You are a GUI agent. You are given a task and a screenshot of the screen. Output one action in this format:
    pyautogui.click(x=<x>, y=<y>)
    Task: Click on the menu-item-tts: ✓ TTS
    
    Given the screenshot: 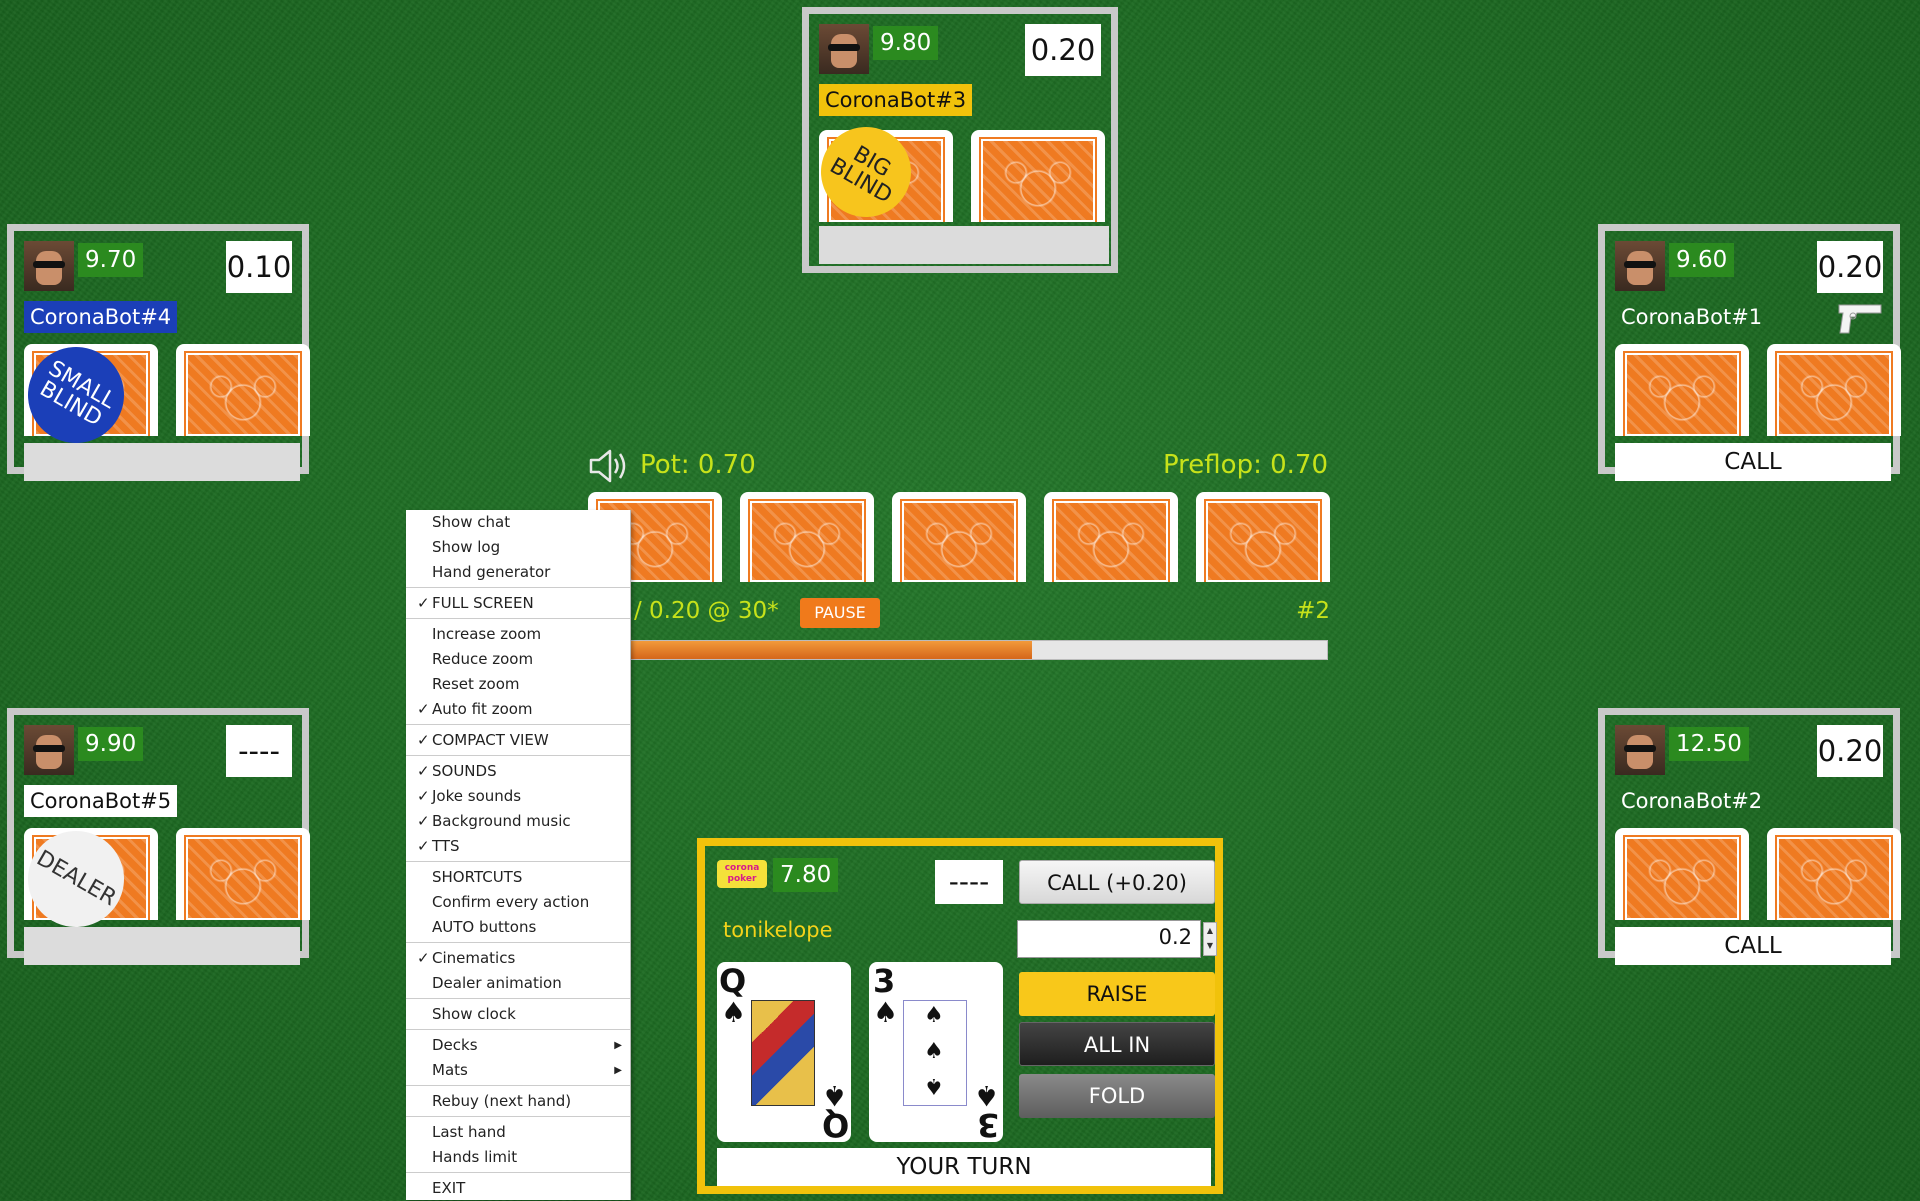 What is the action you would take?
    pyautogui.click(x=518, y=846)
    